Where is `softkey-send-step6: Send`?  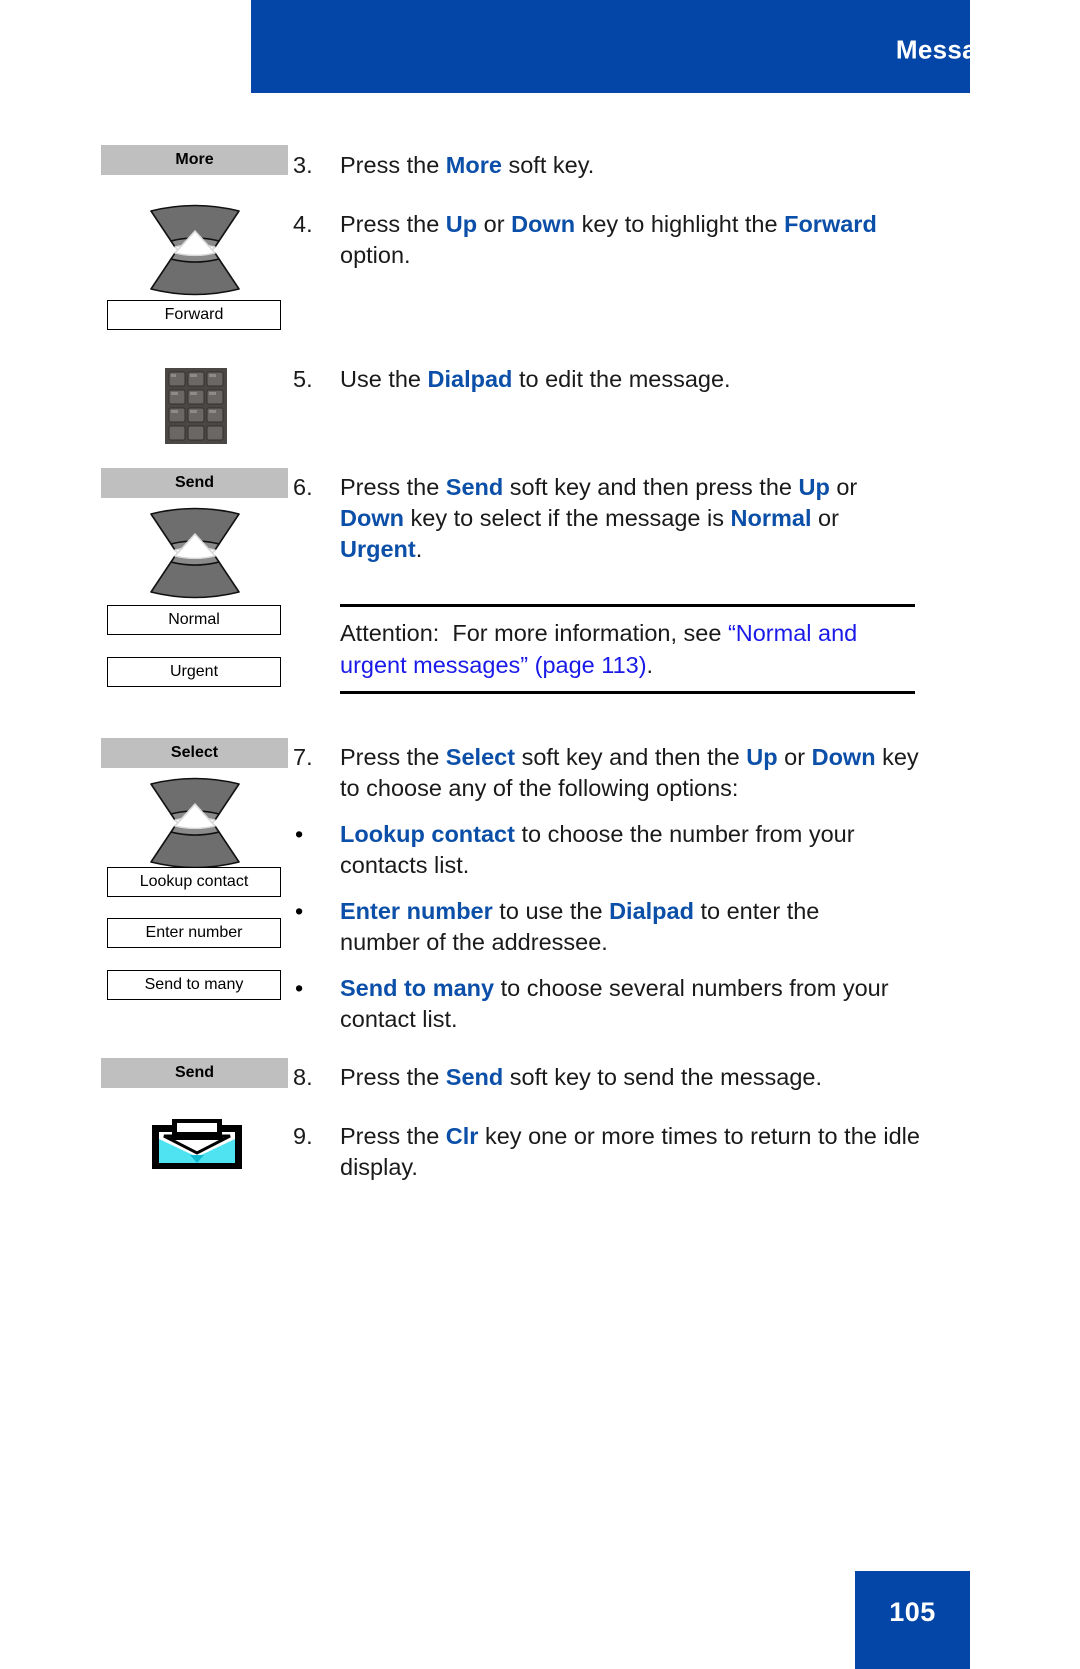
softkey-send-step6: Send is located at coordinates (194, 483).